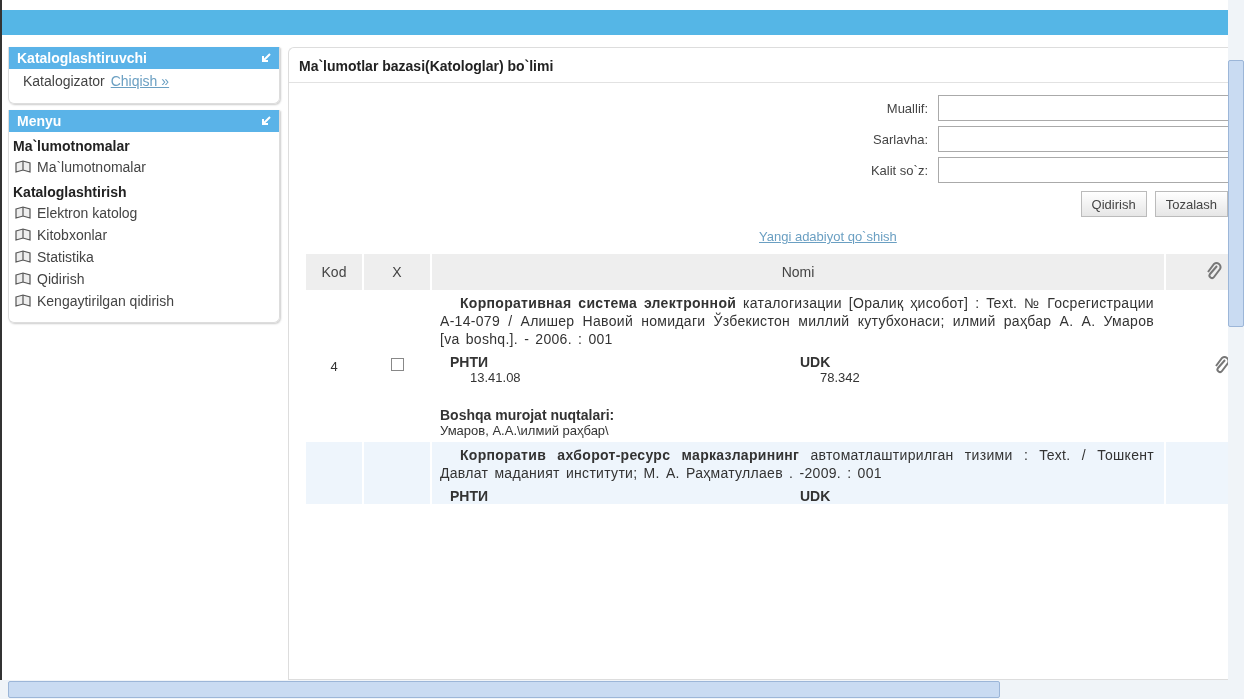 Image resolution: width=1244 pixels, height=699 pixels. What do you see at coordinates (840, 377) in the screenshot?
I see `code-value: 78.342` at bounding box center [840, 377].